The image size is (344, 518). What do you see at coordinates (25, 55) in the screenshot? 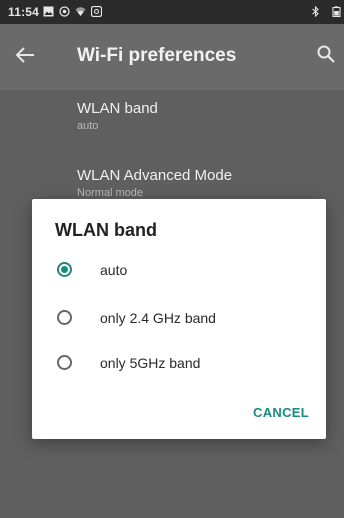
I see `back-arrow-icon` at bounding box center [25, 55].